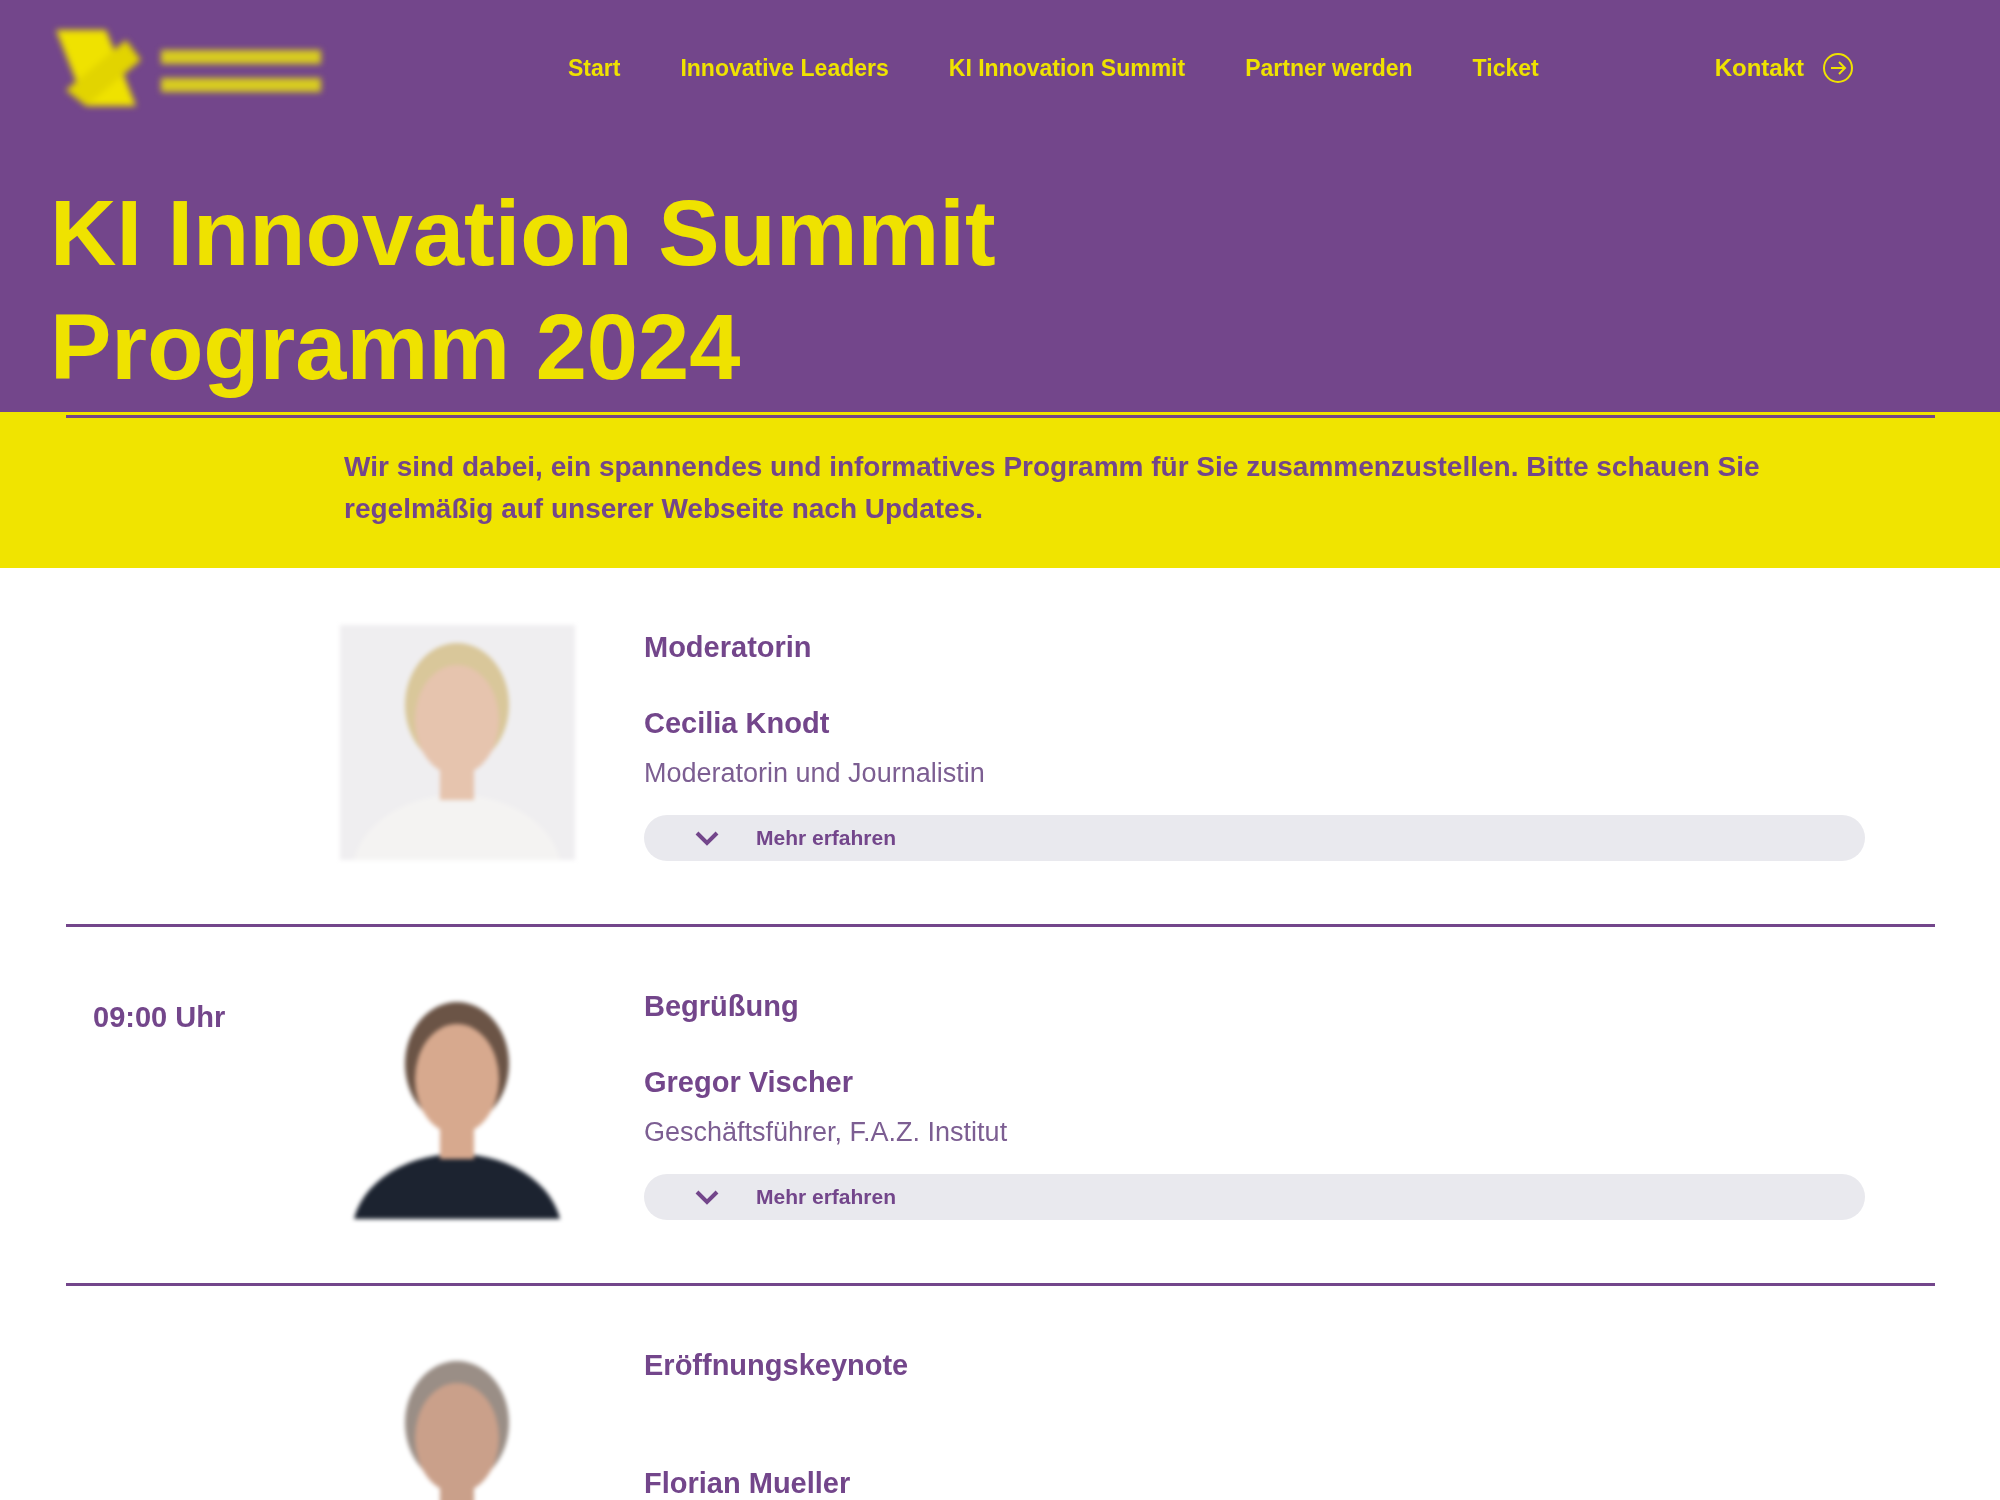  I want to click on session-title: Moderatorin, so click(728, 647).